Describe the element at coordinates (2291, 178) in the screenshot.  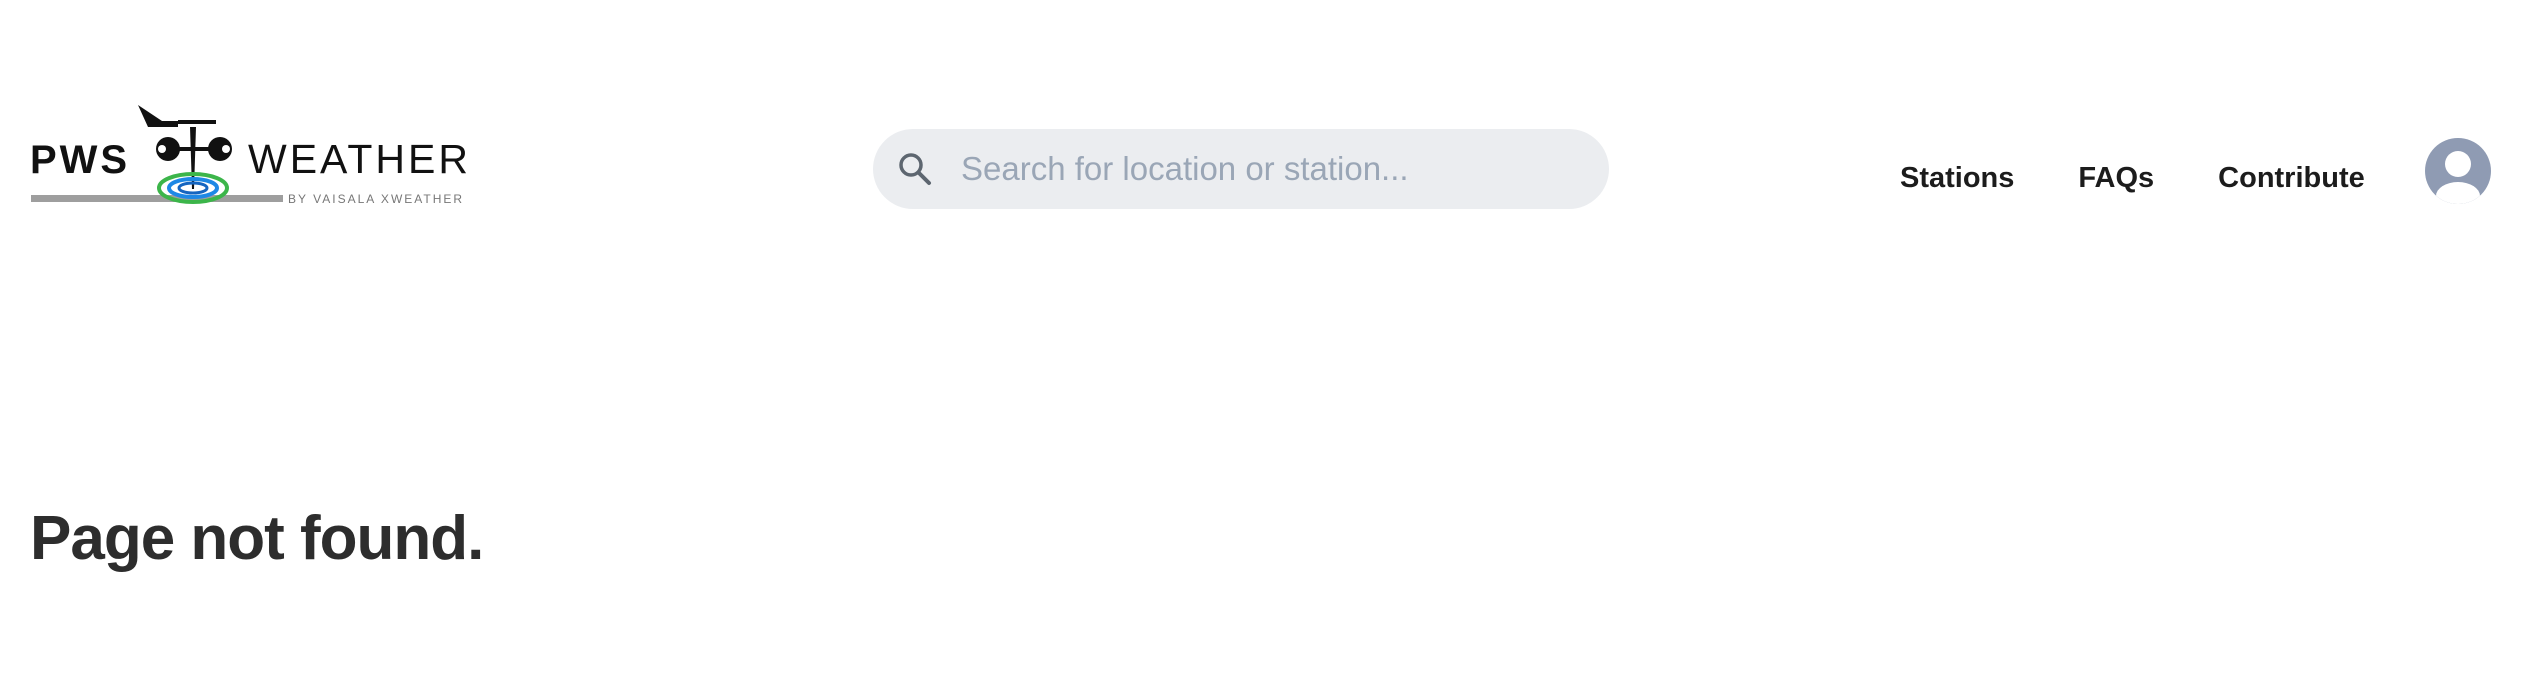
I see `nav-item-contribute: Contribute` at that location.